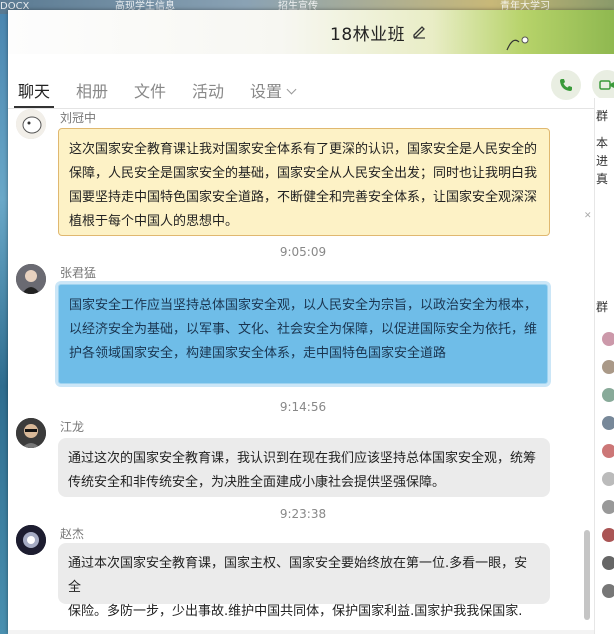 This screenshot has height=634, width=614. Describe the element at coordinates (602, 143) in the screenshot. I see `side-panel-text: 本` at that location.